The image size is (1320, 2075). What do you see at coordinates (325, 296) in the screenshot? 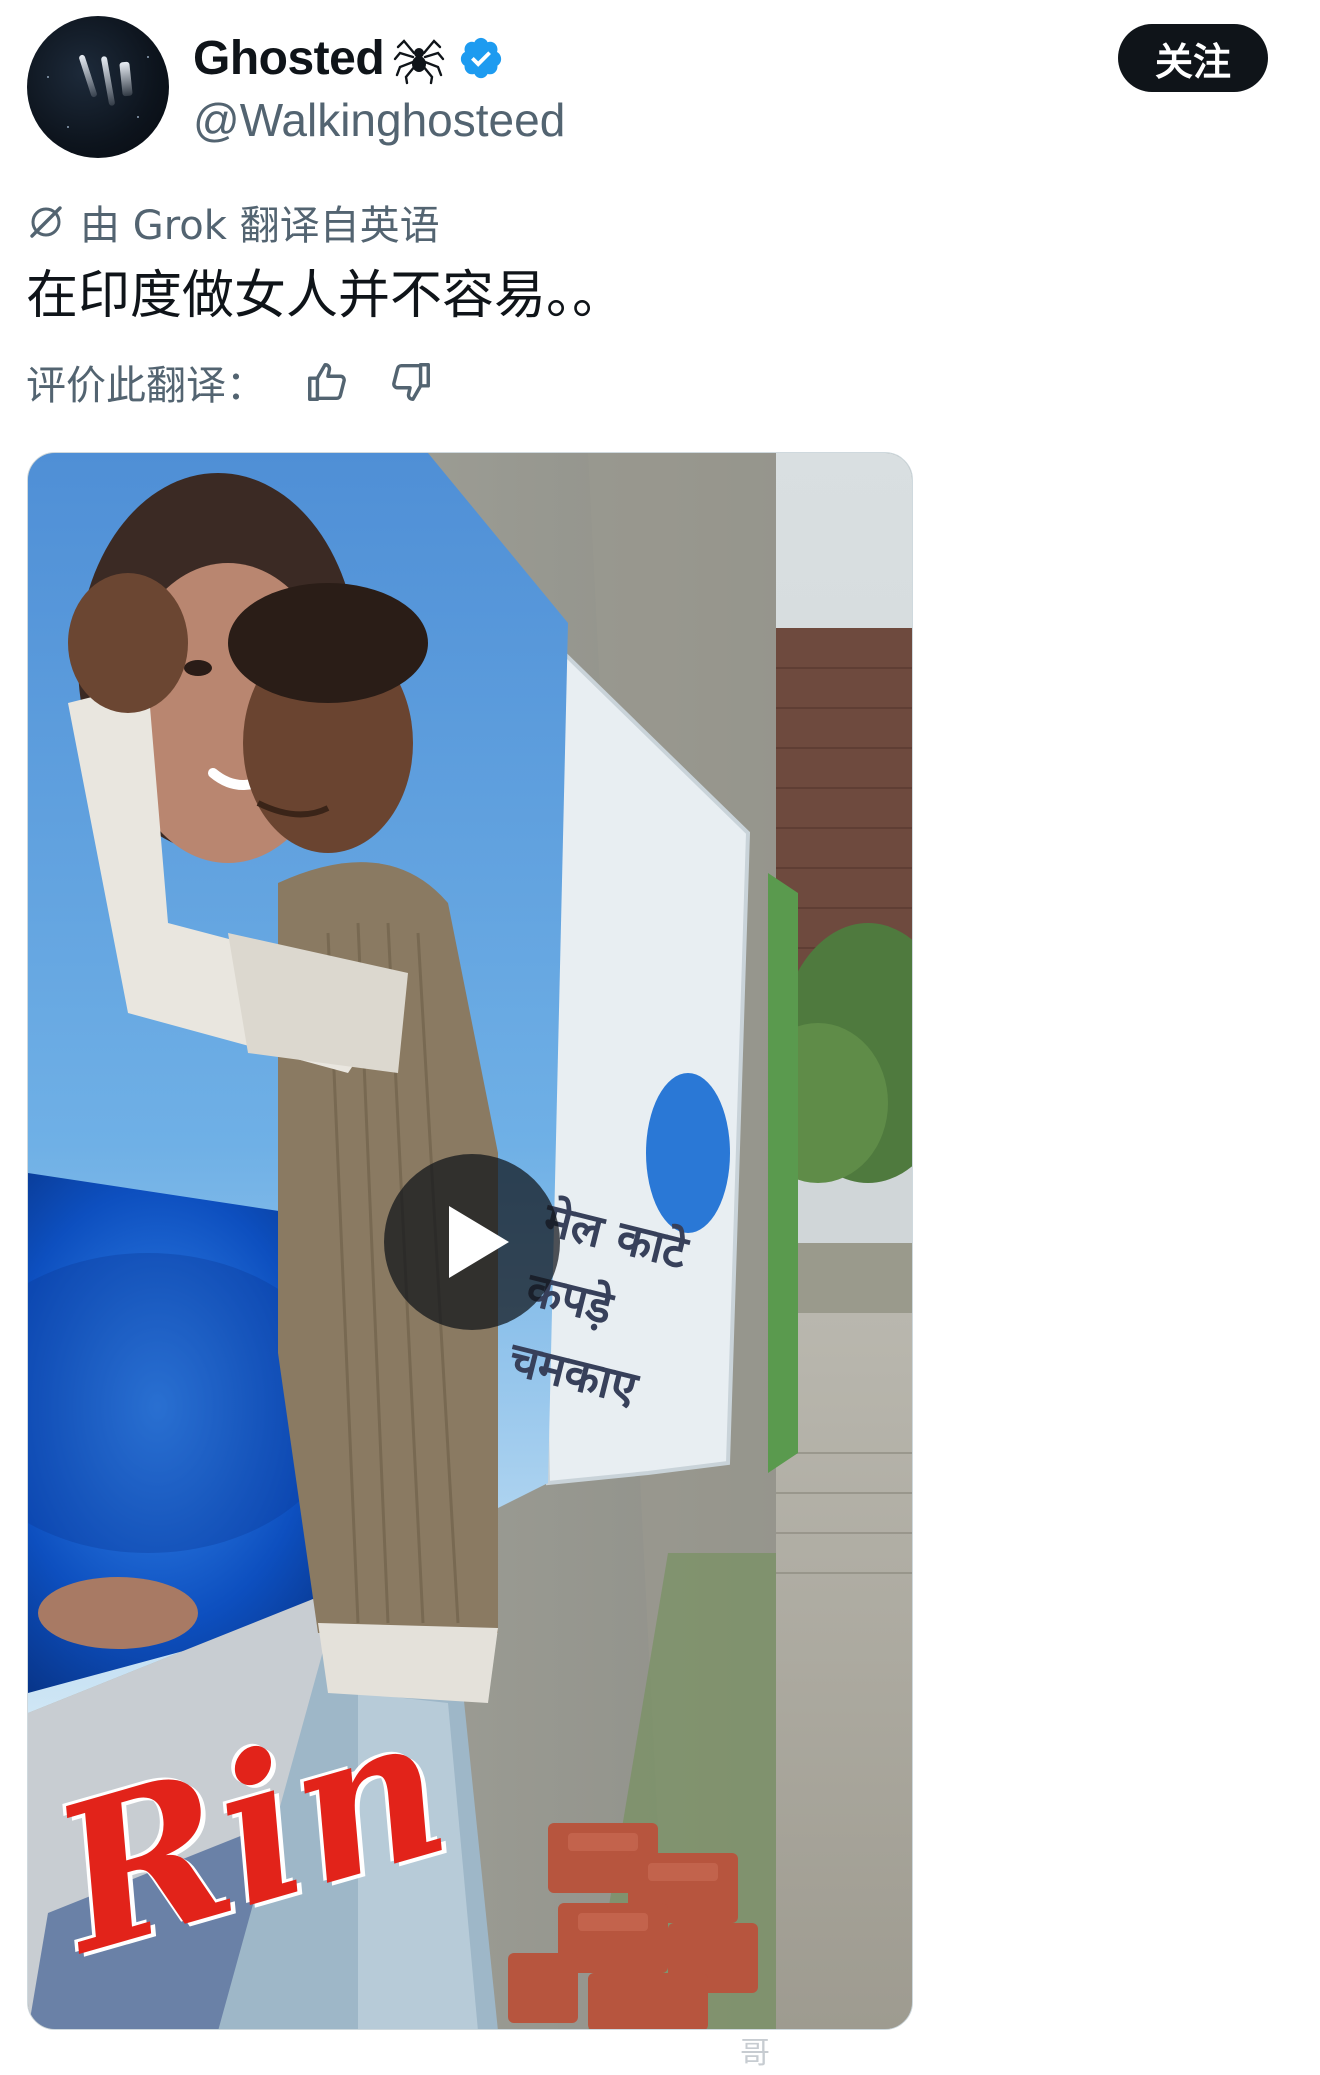
I see `tweet-text: 在印度做女人并不容易。。` at bounding box center [325, 296].